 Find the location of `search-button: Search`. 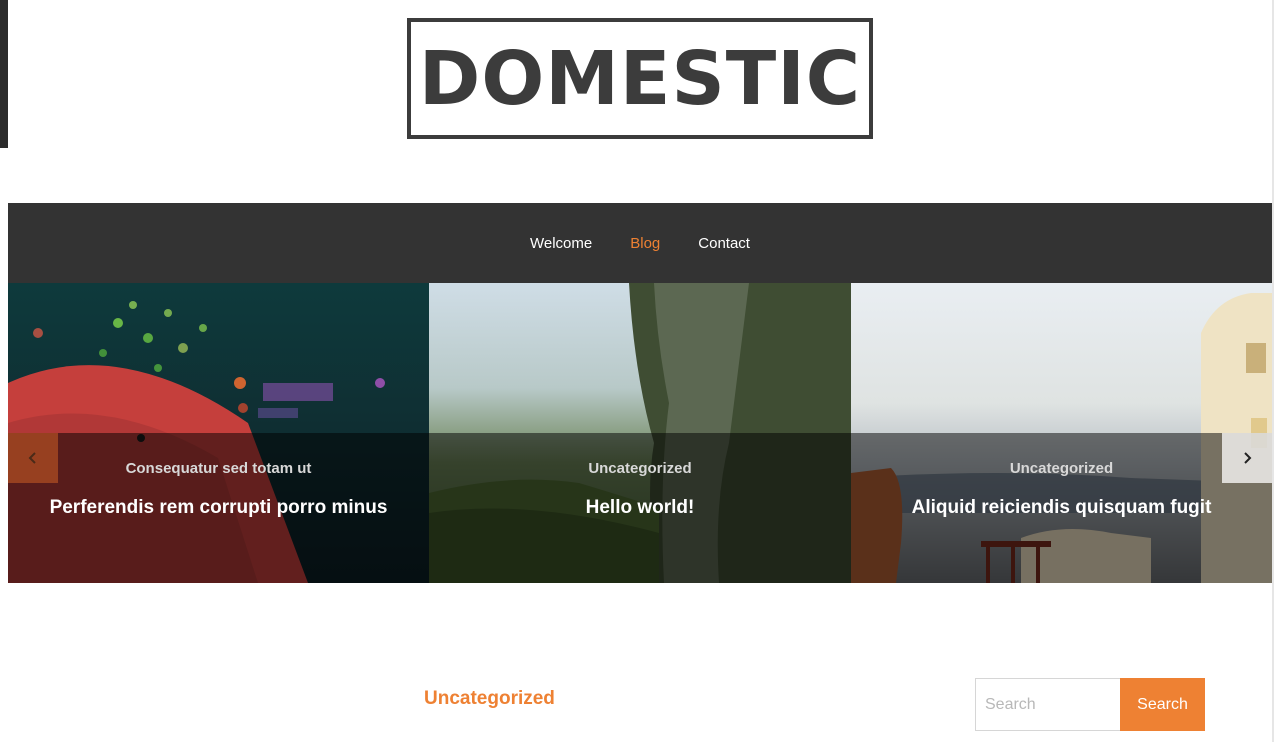

search-button: Search is located at coordinates (1162, 704).